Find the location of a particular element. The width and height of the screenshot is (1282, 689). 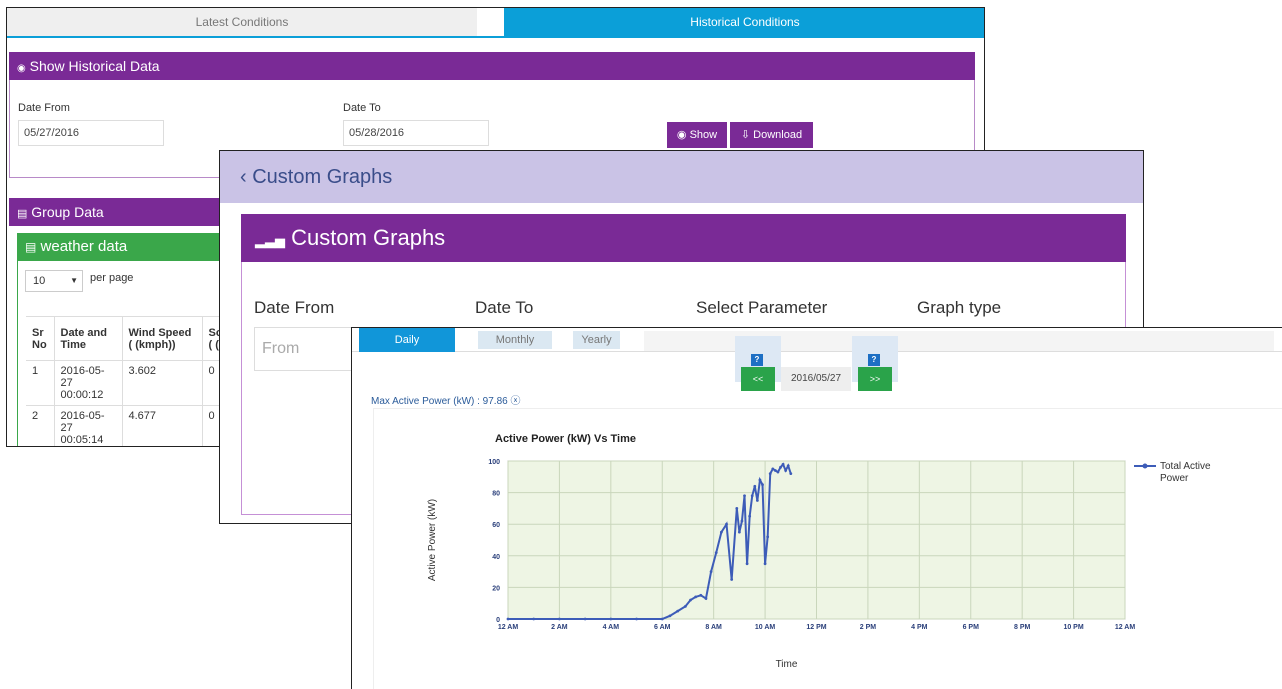

x-tick-label: 10 PM is located at coordinates (1073, 627).